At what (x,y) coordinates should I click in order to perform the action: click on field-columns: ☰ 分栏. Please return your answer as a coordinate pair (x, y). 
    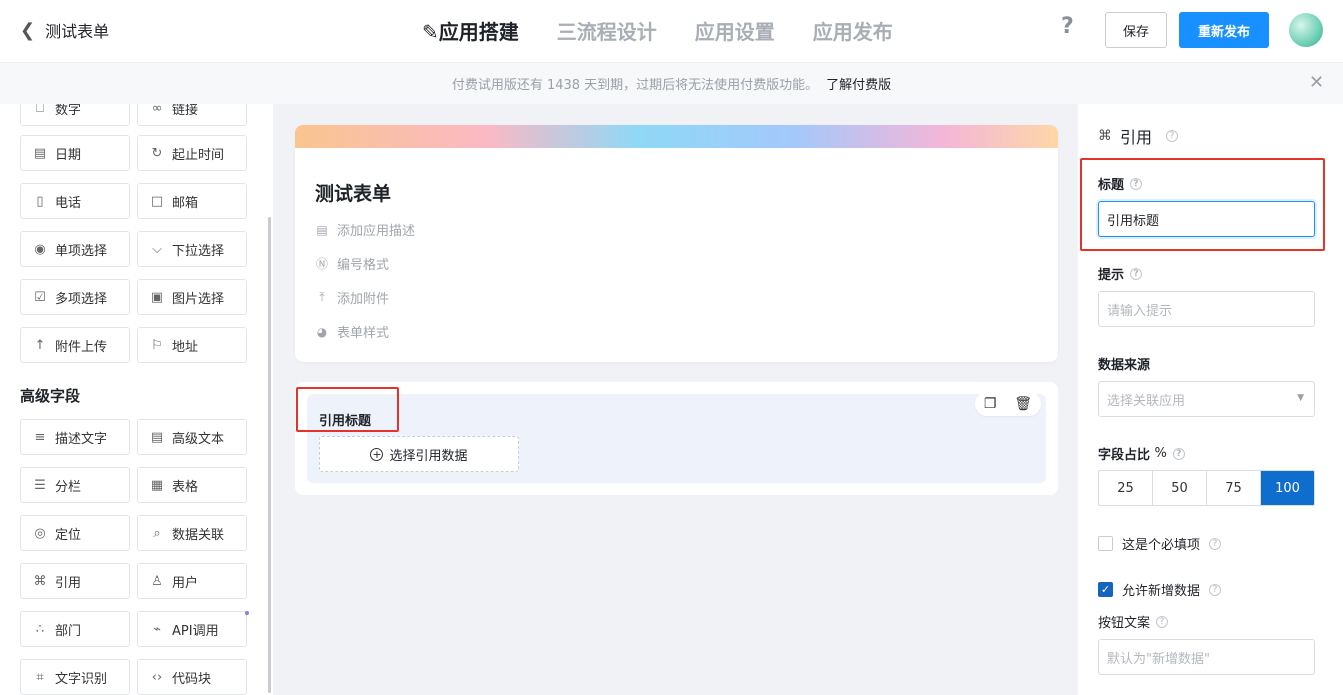
    Looking at the image, I should click on (75, 485).